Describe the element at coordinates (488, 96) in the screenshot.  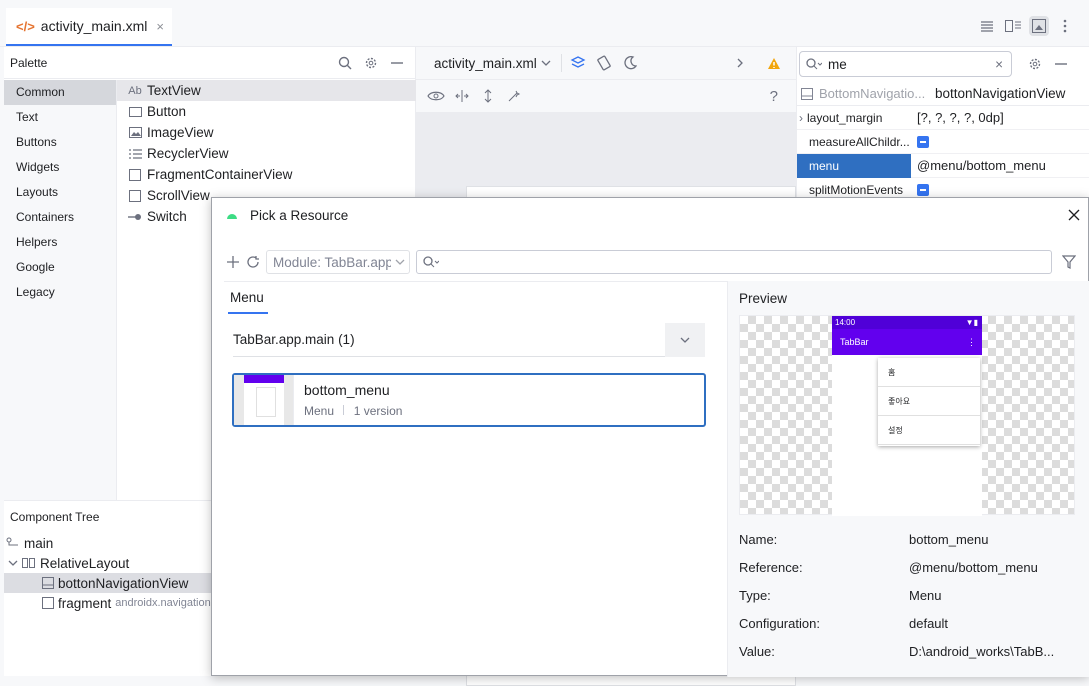
I see `vertical-spacing-icon` at that location.